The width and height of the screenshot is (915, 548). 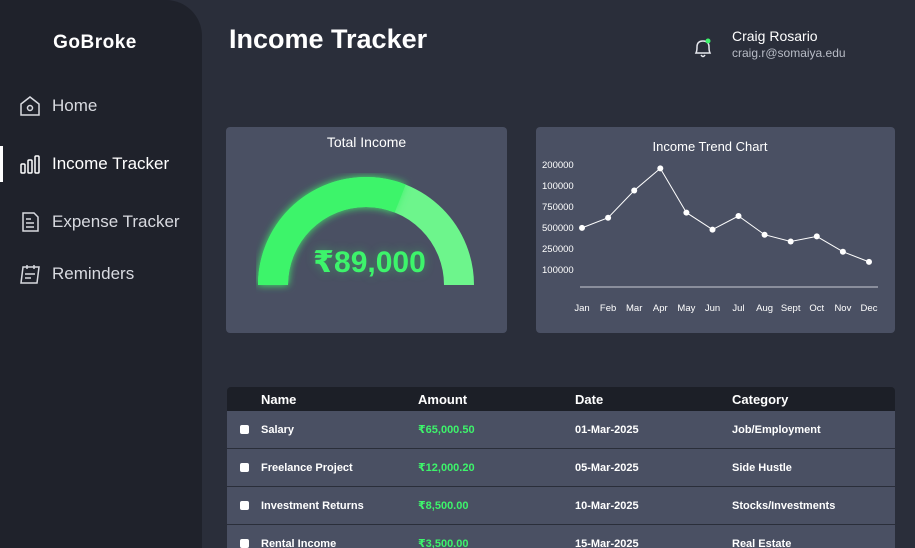 What do you see at coordinates (443, 506) in the screenshot?
I see `row-amount: ₹8,500.00` at bounding box center [443, 506].